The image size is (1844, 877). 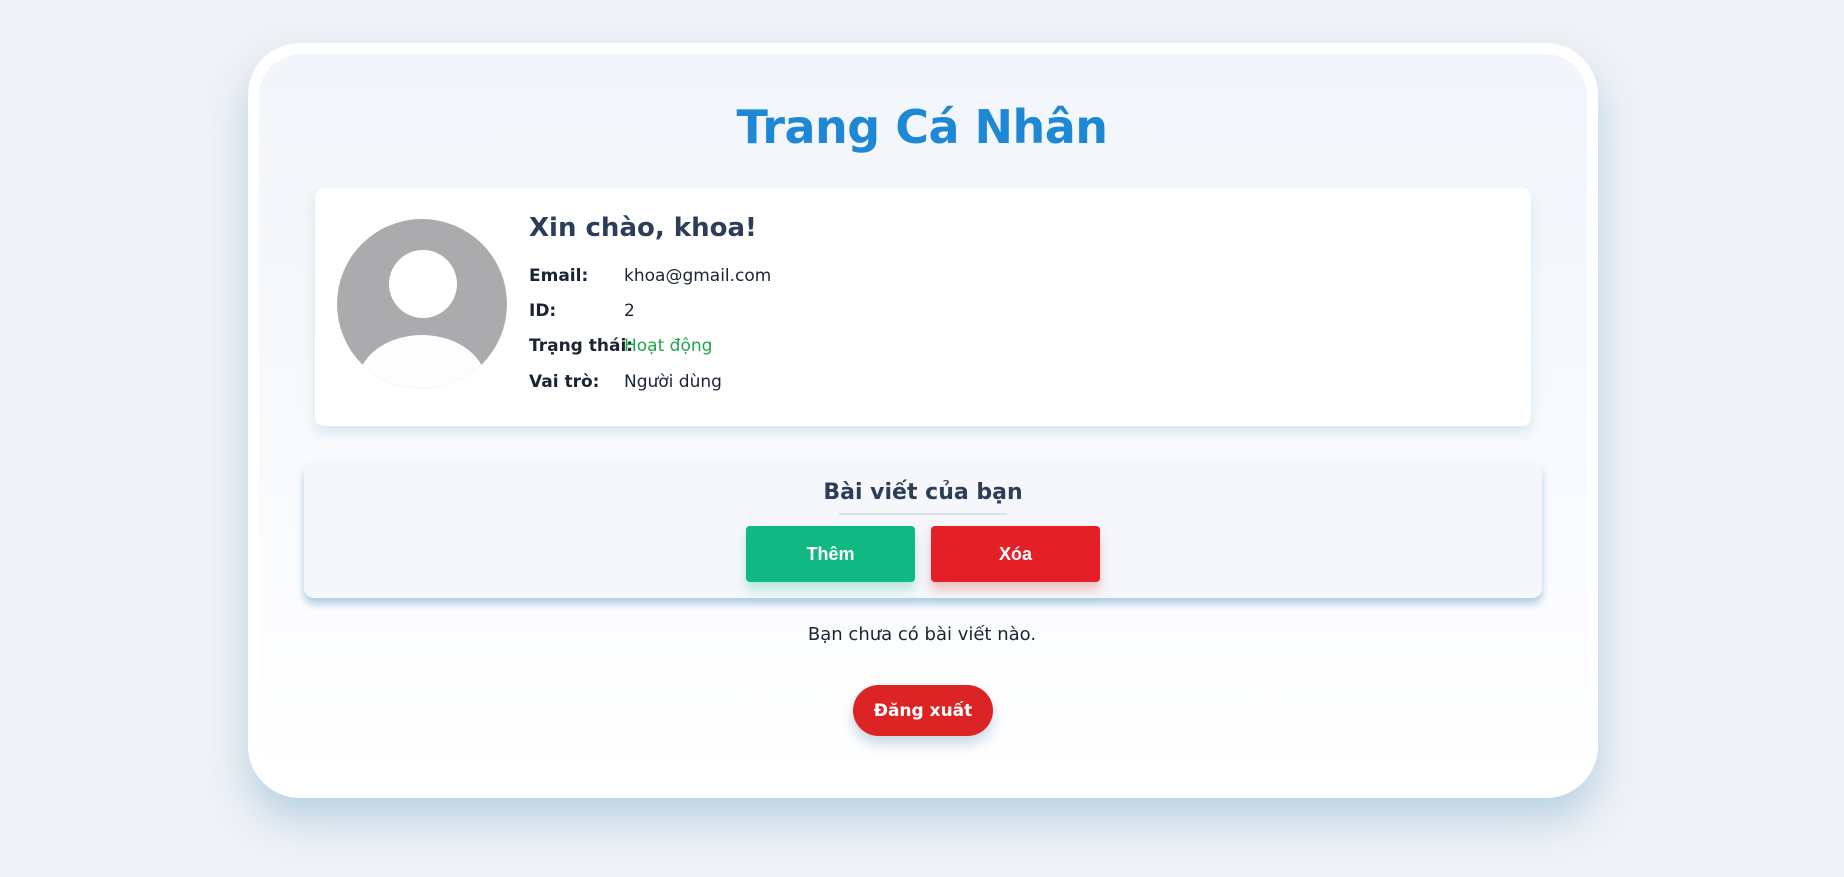 What do you see at coordinates (581, 346) in the screenshot?
I see `status-label: Trạng thái:` at bounding box center [581, 346].